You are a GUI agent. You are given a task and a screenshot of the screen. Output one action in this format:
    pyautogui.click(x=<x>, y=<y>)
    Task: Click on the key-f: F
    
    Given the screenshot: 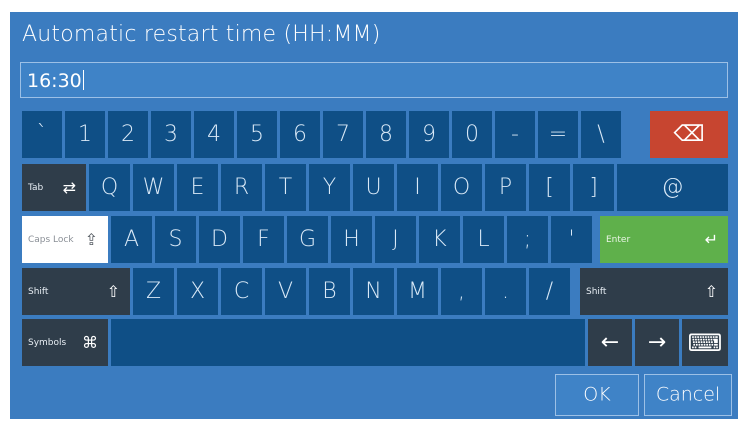 What is the action you would take?
    pyautogui.click(x=263, y=239)
    